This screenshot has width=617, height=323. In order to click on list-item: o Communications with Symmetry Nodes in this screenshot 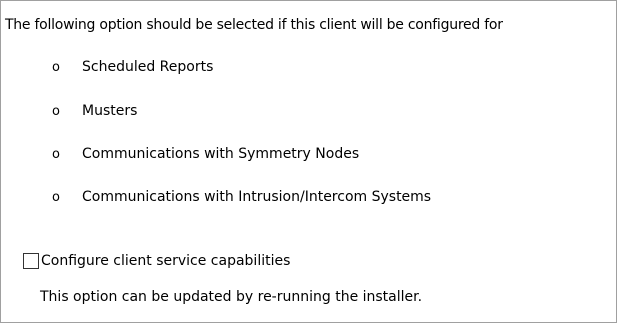, I will do `click(205, 154)`.